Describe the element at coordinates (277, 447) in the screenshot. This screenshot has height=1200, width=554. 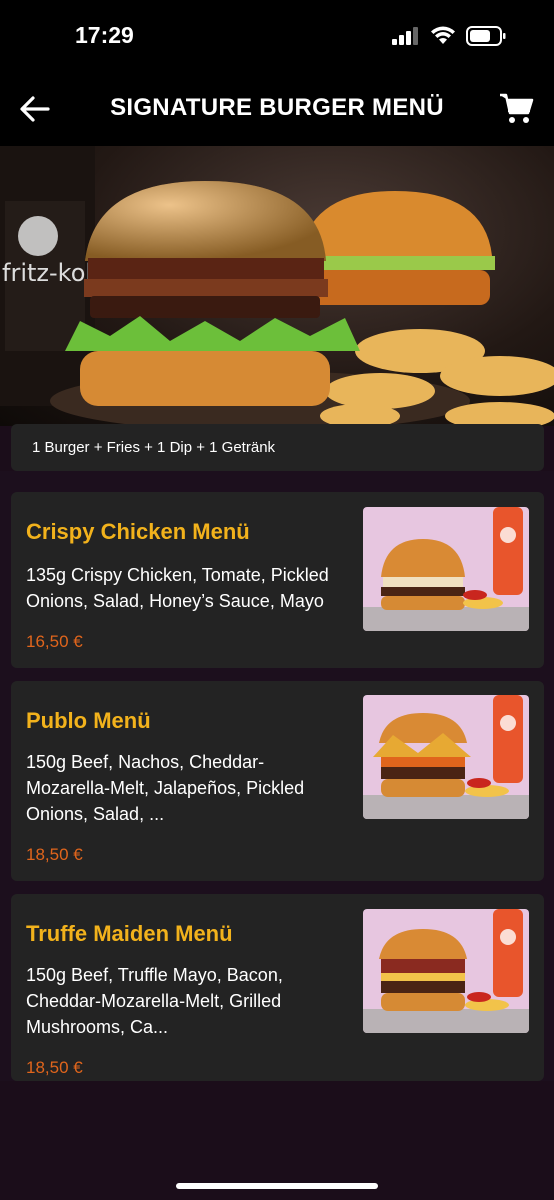
I see `menu-description-bar: 1 Burger + Fries + 1 Dip + 1 Getränk` at that location.